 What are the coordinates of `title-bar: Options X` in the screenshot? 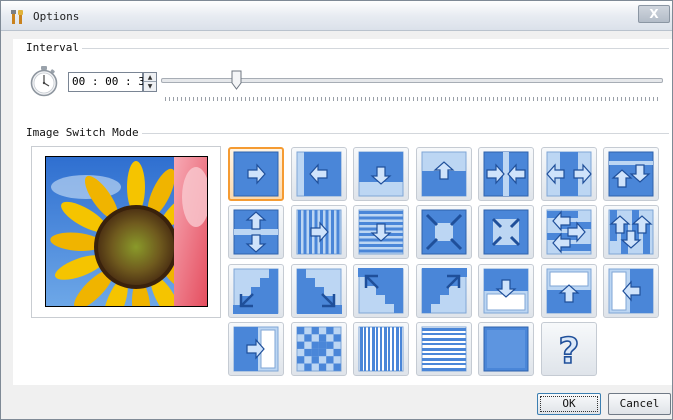 It's located at (336, 16).